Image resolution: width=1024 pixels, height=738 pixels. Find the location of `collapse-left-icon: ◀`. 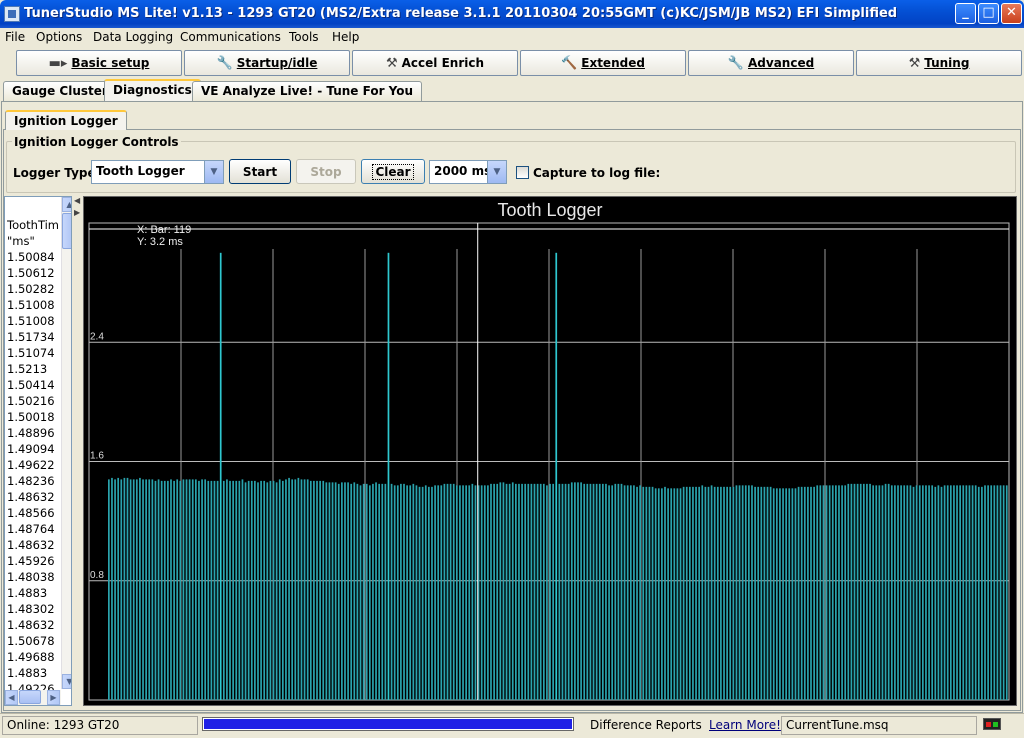

collapse-left-icon: ◀ is located at coordinates (77, 200).